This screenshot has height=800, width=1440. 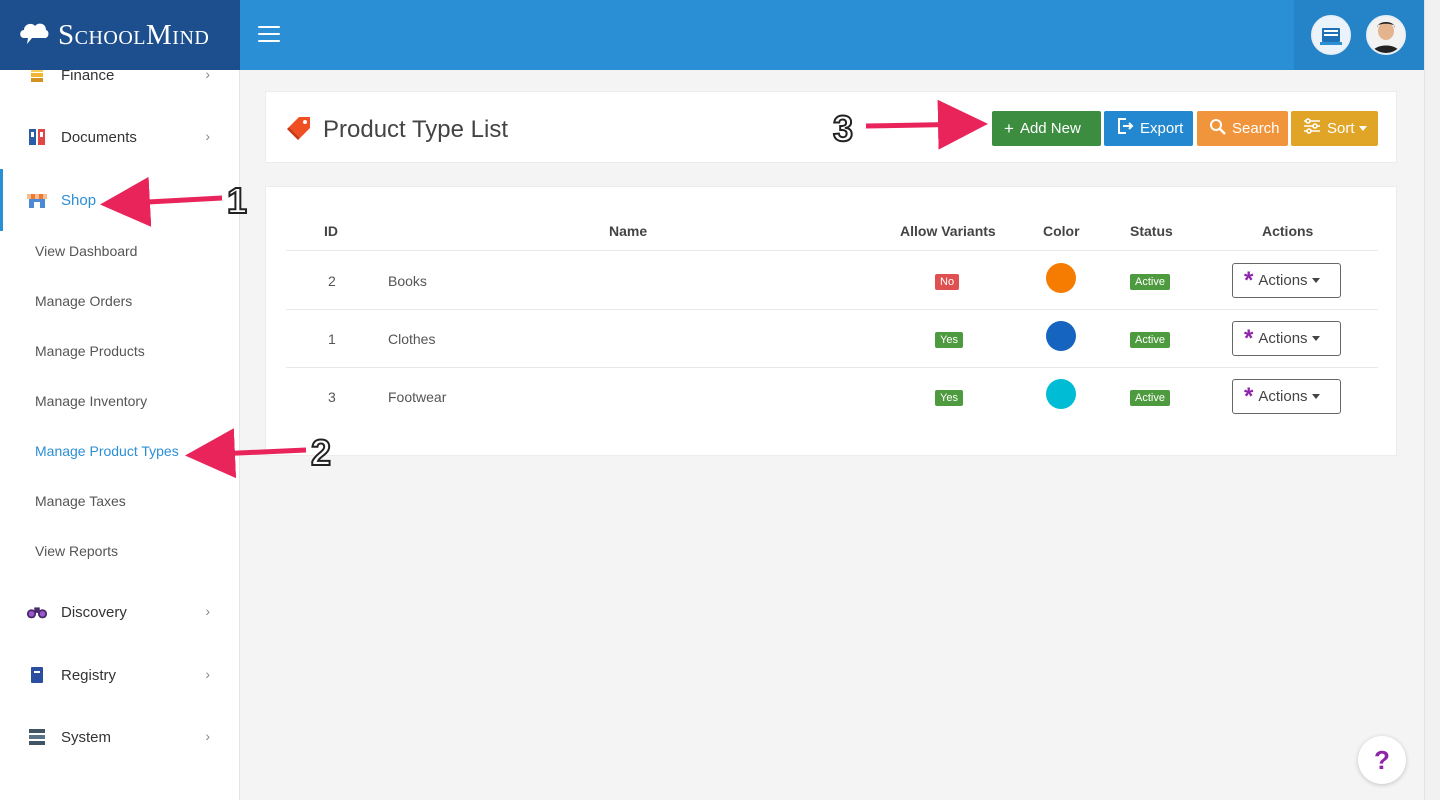 I want to click on sidebar-item-label: Documents, so click(x=99, y=137).